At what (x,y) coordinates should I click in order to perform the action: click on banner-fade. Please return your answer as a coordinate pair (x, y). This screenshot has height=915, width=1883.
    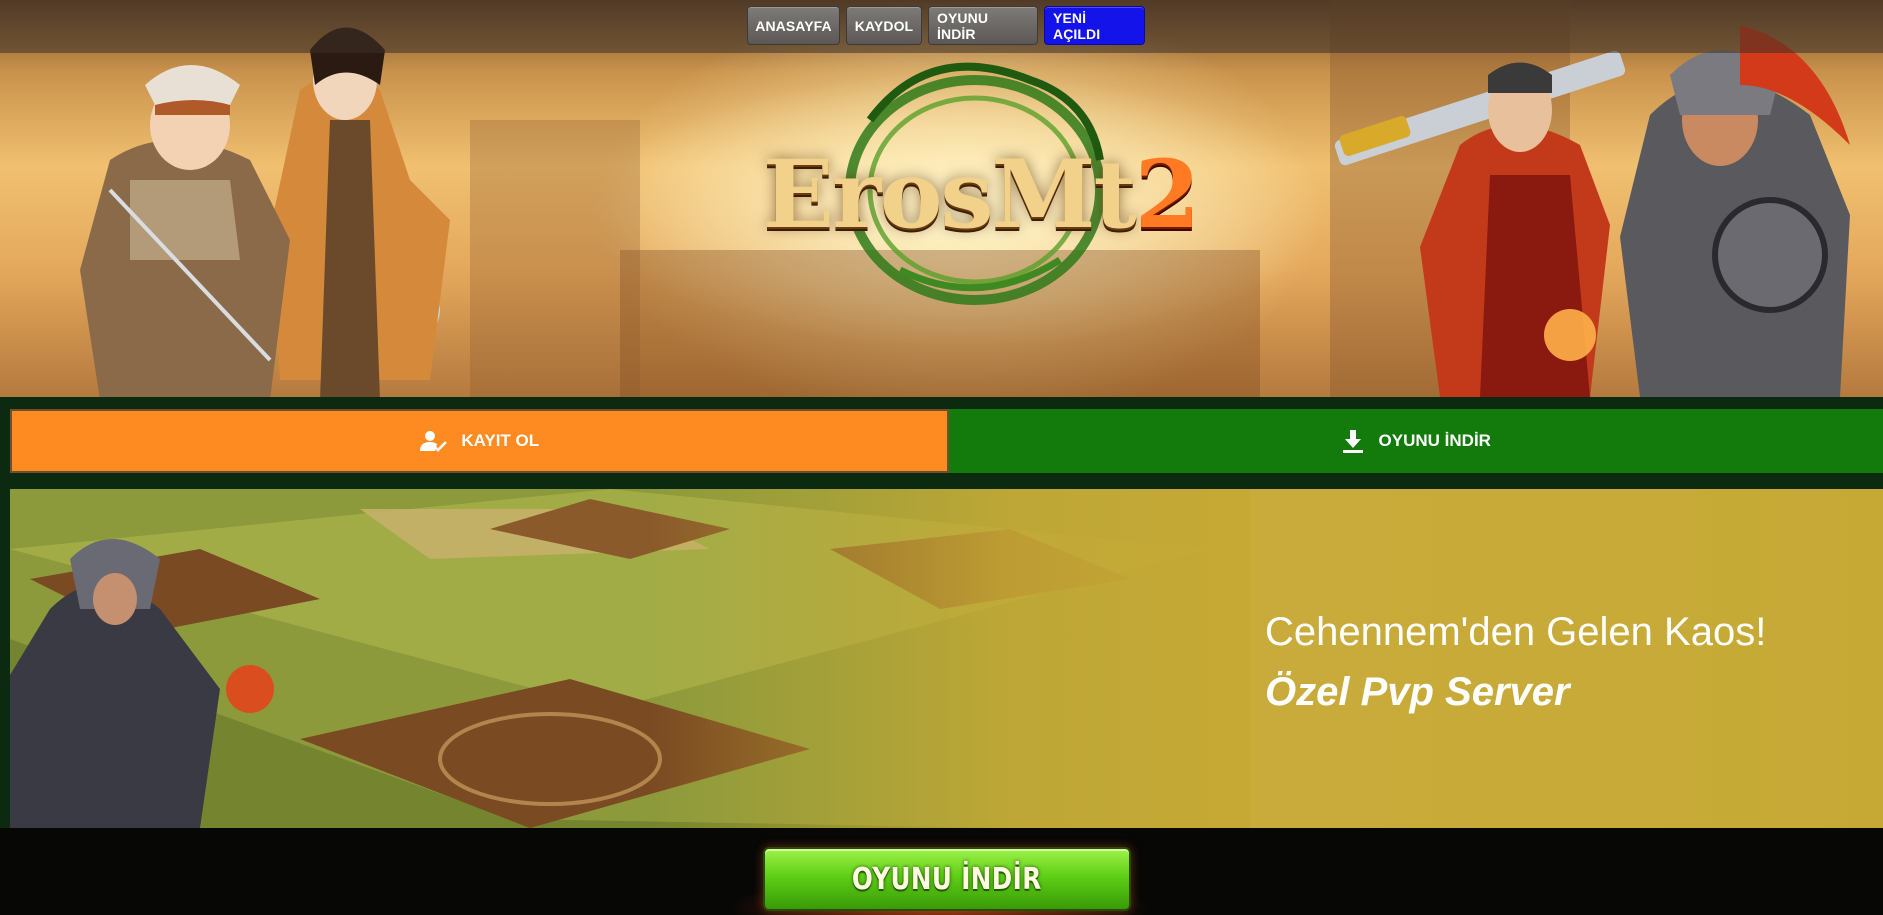
    Looking at the image, I should click on (950, 658).